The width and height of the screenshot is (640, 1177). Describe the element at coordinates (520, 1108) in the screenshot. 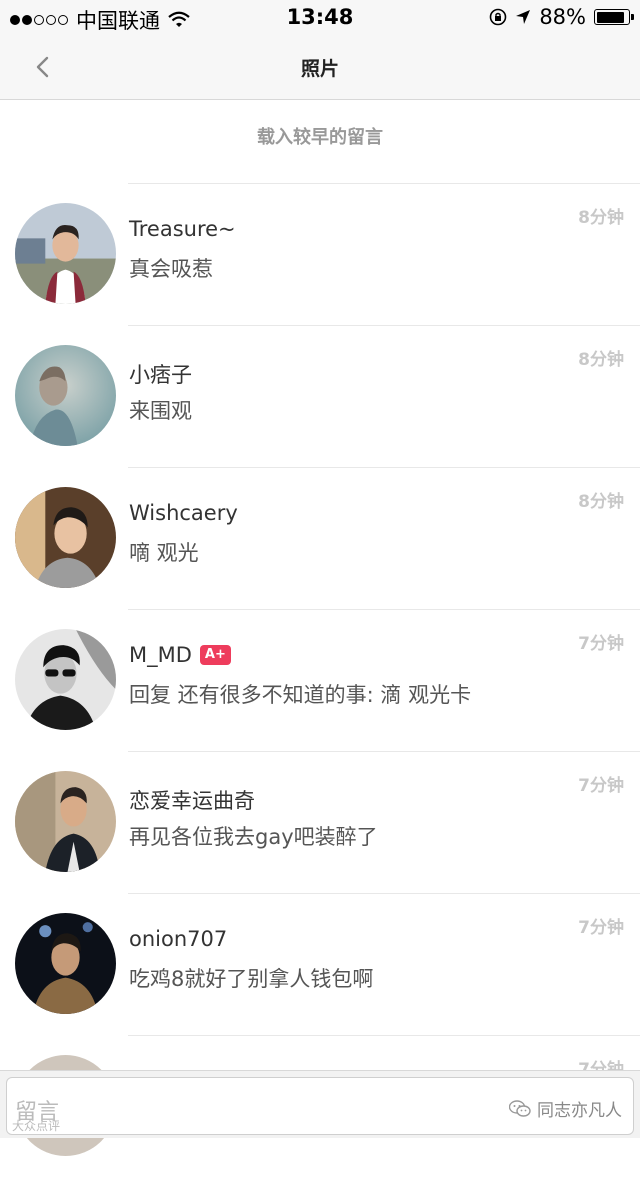

I see `wechat-icon` at that location.